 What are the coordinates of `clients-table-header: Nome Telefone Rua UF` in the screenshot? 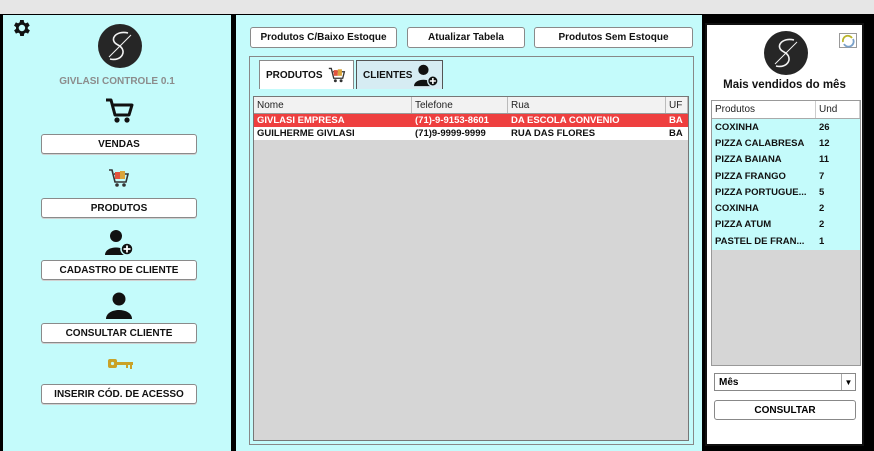 It's located at (471, 105).